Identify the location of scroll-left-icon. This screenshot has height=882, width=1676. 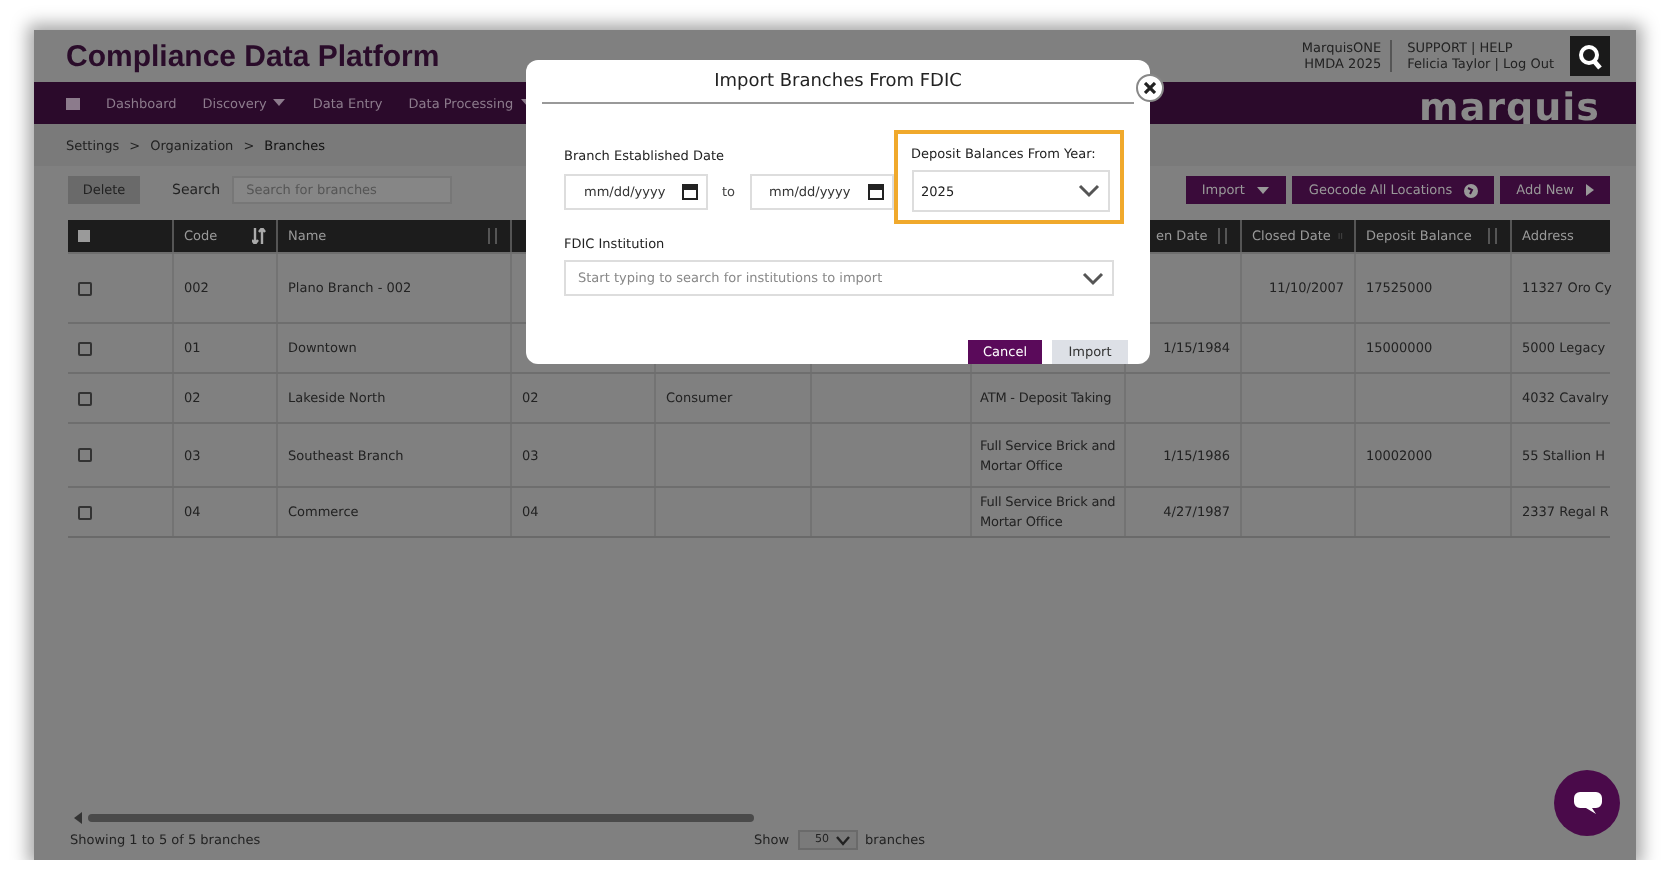
(78, 818).